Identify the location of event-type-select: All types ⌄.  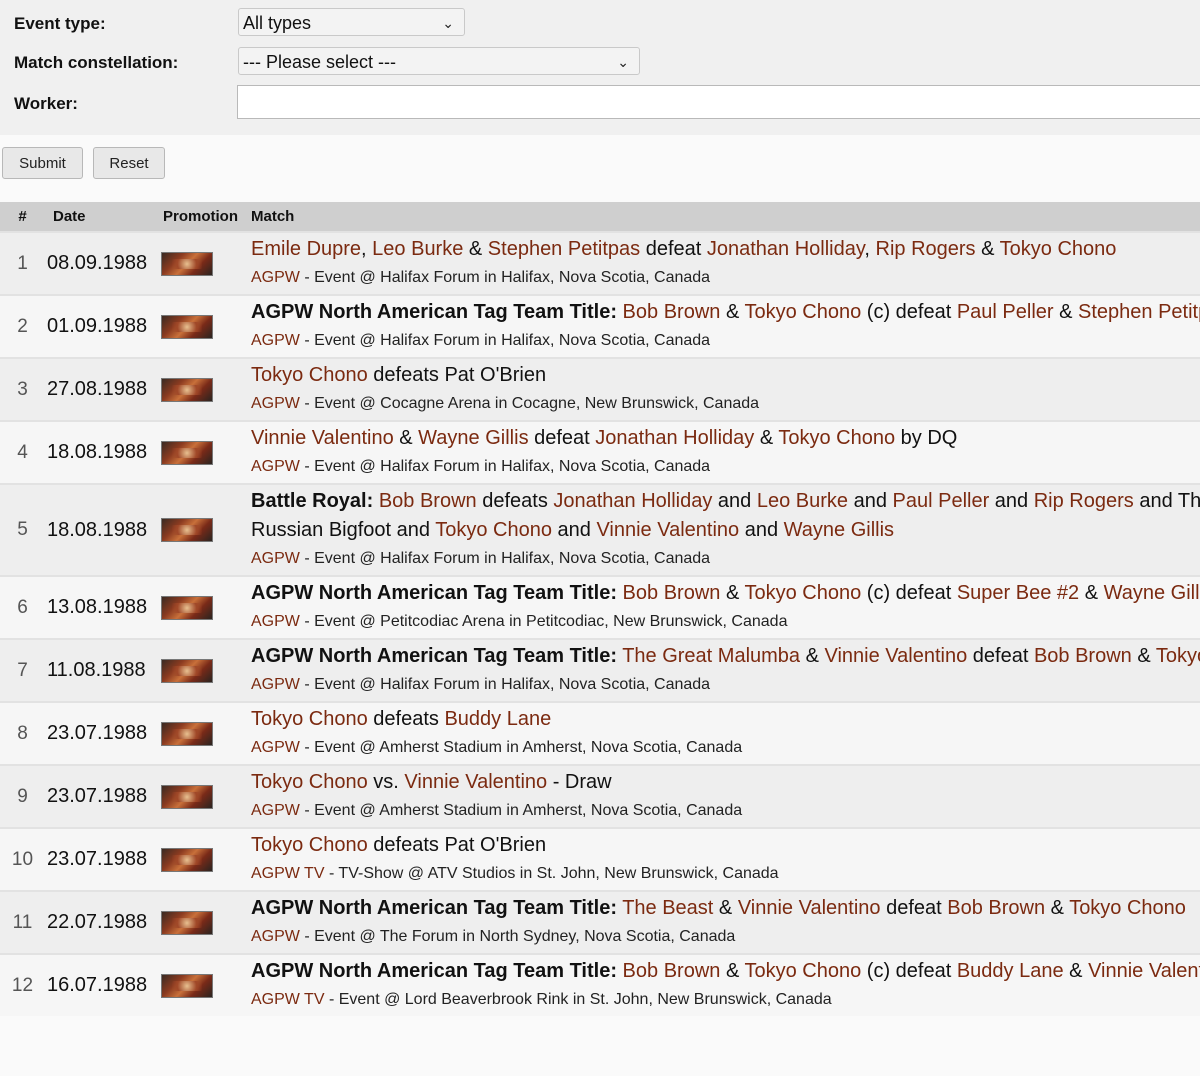
(351, 22).